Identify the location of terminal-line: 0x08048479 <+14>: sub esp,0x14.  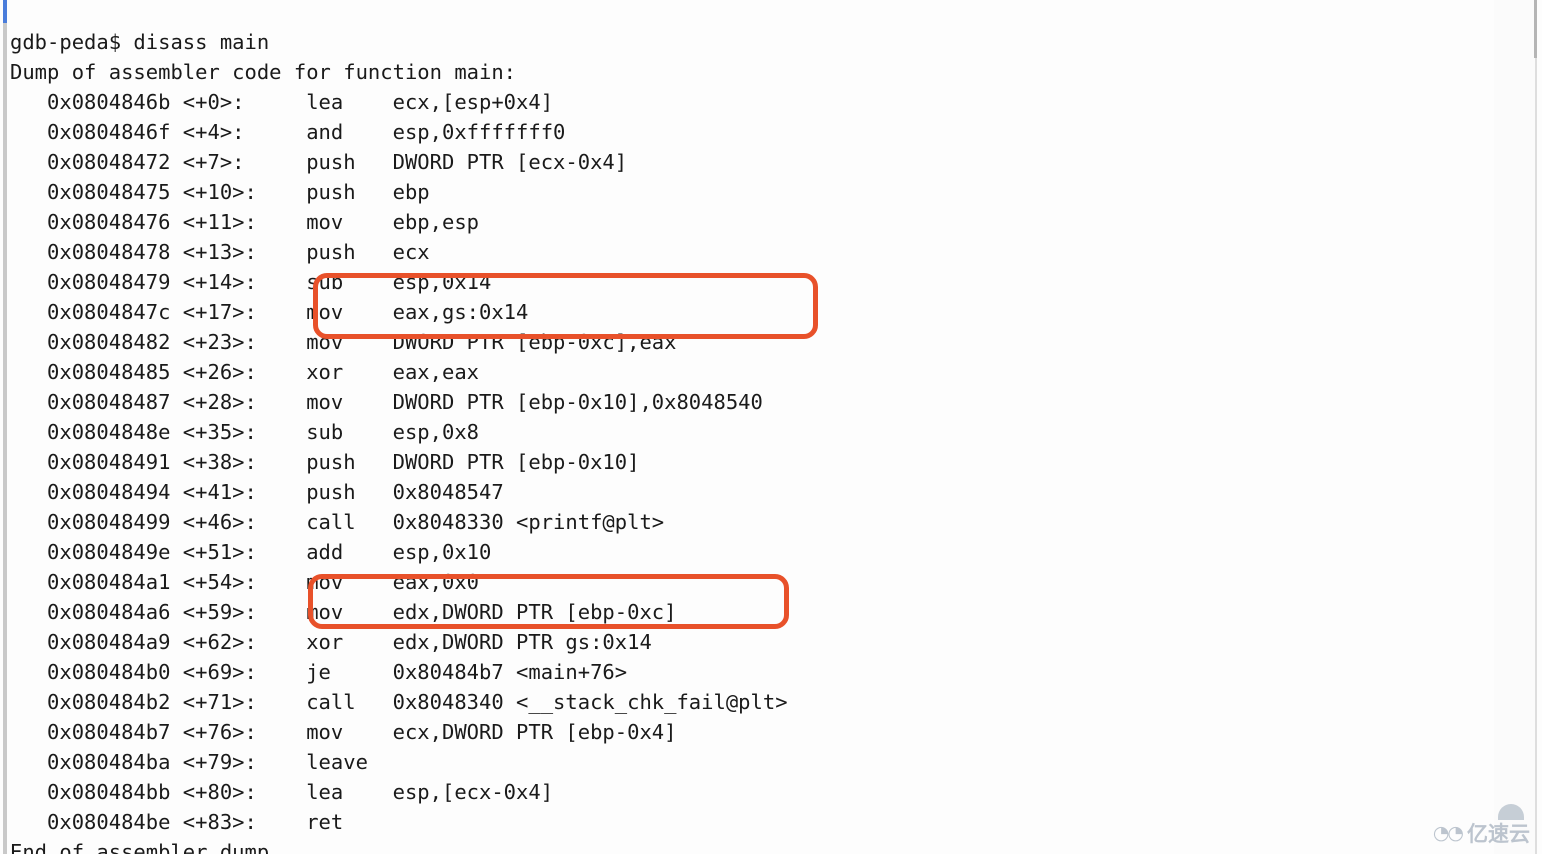
(251, 281).